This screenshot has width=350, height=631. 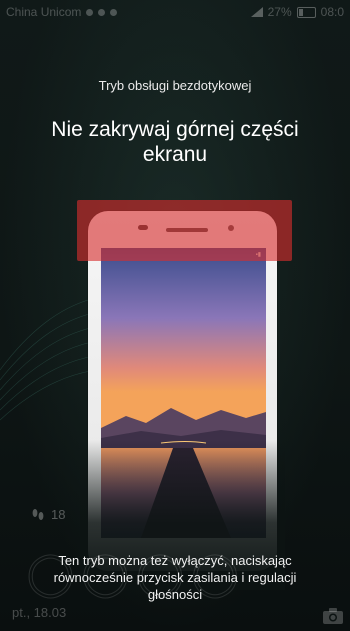 What do you see at coordinates (38, 514) in the screenshot?
I see `footprints-icon` at bounding box center [38, 514].